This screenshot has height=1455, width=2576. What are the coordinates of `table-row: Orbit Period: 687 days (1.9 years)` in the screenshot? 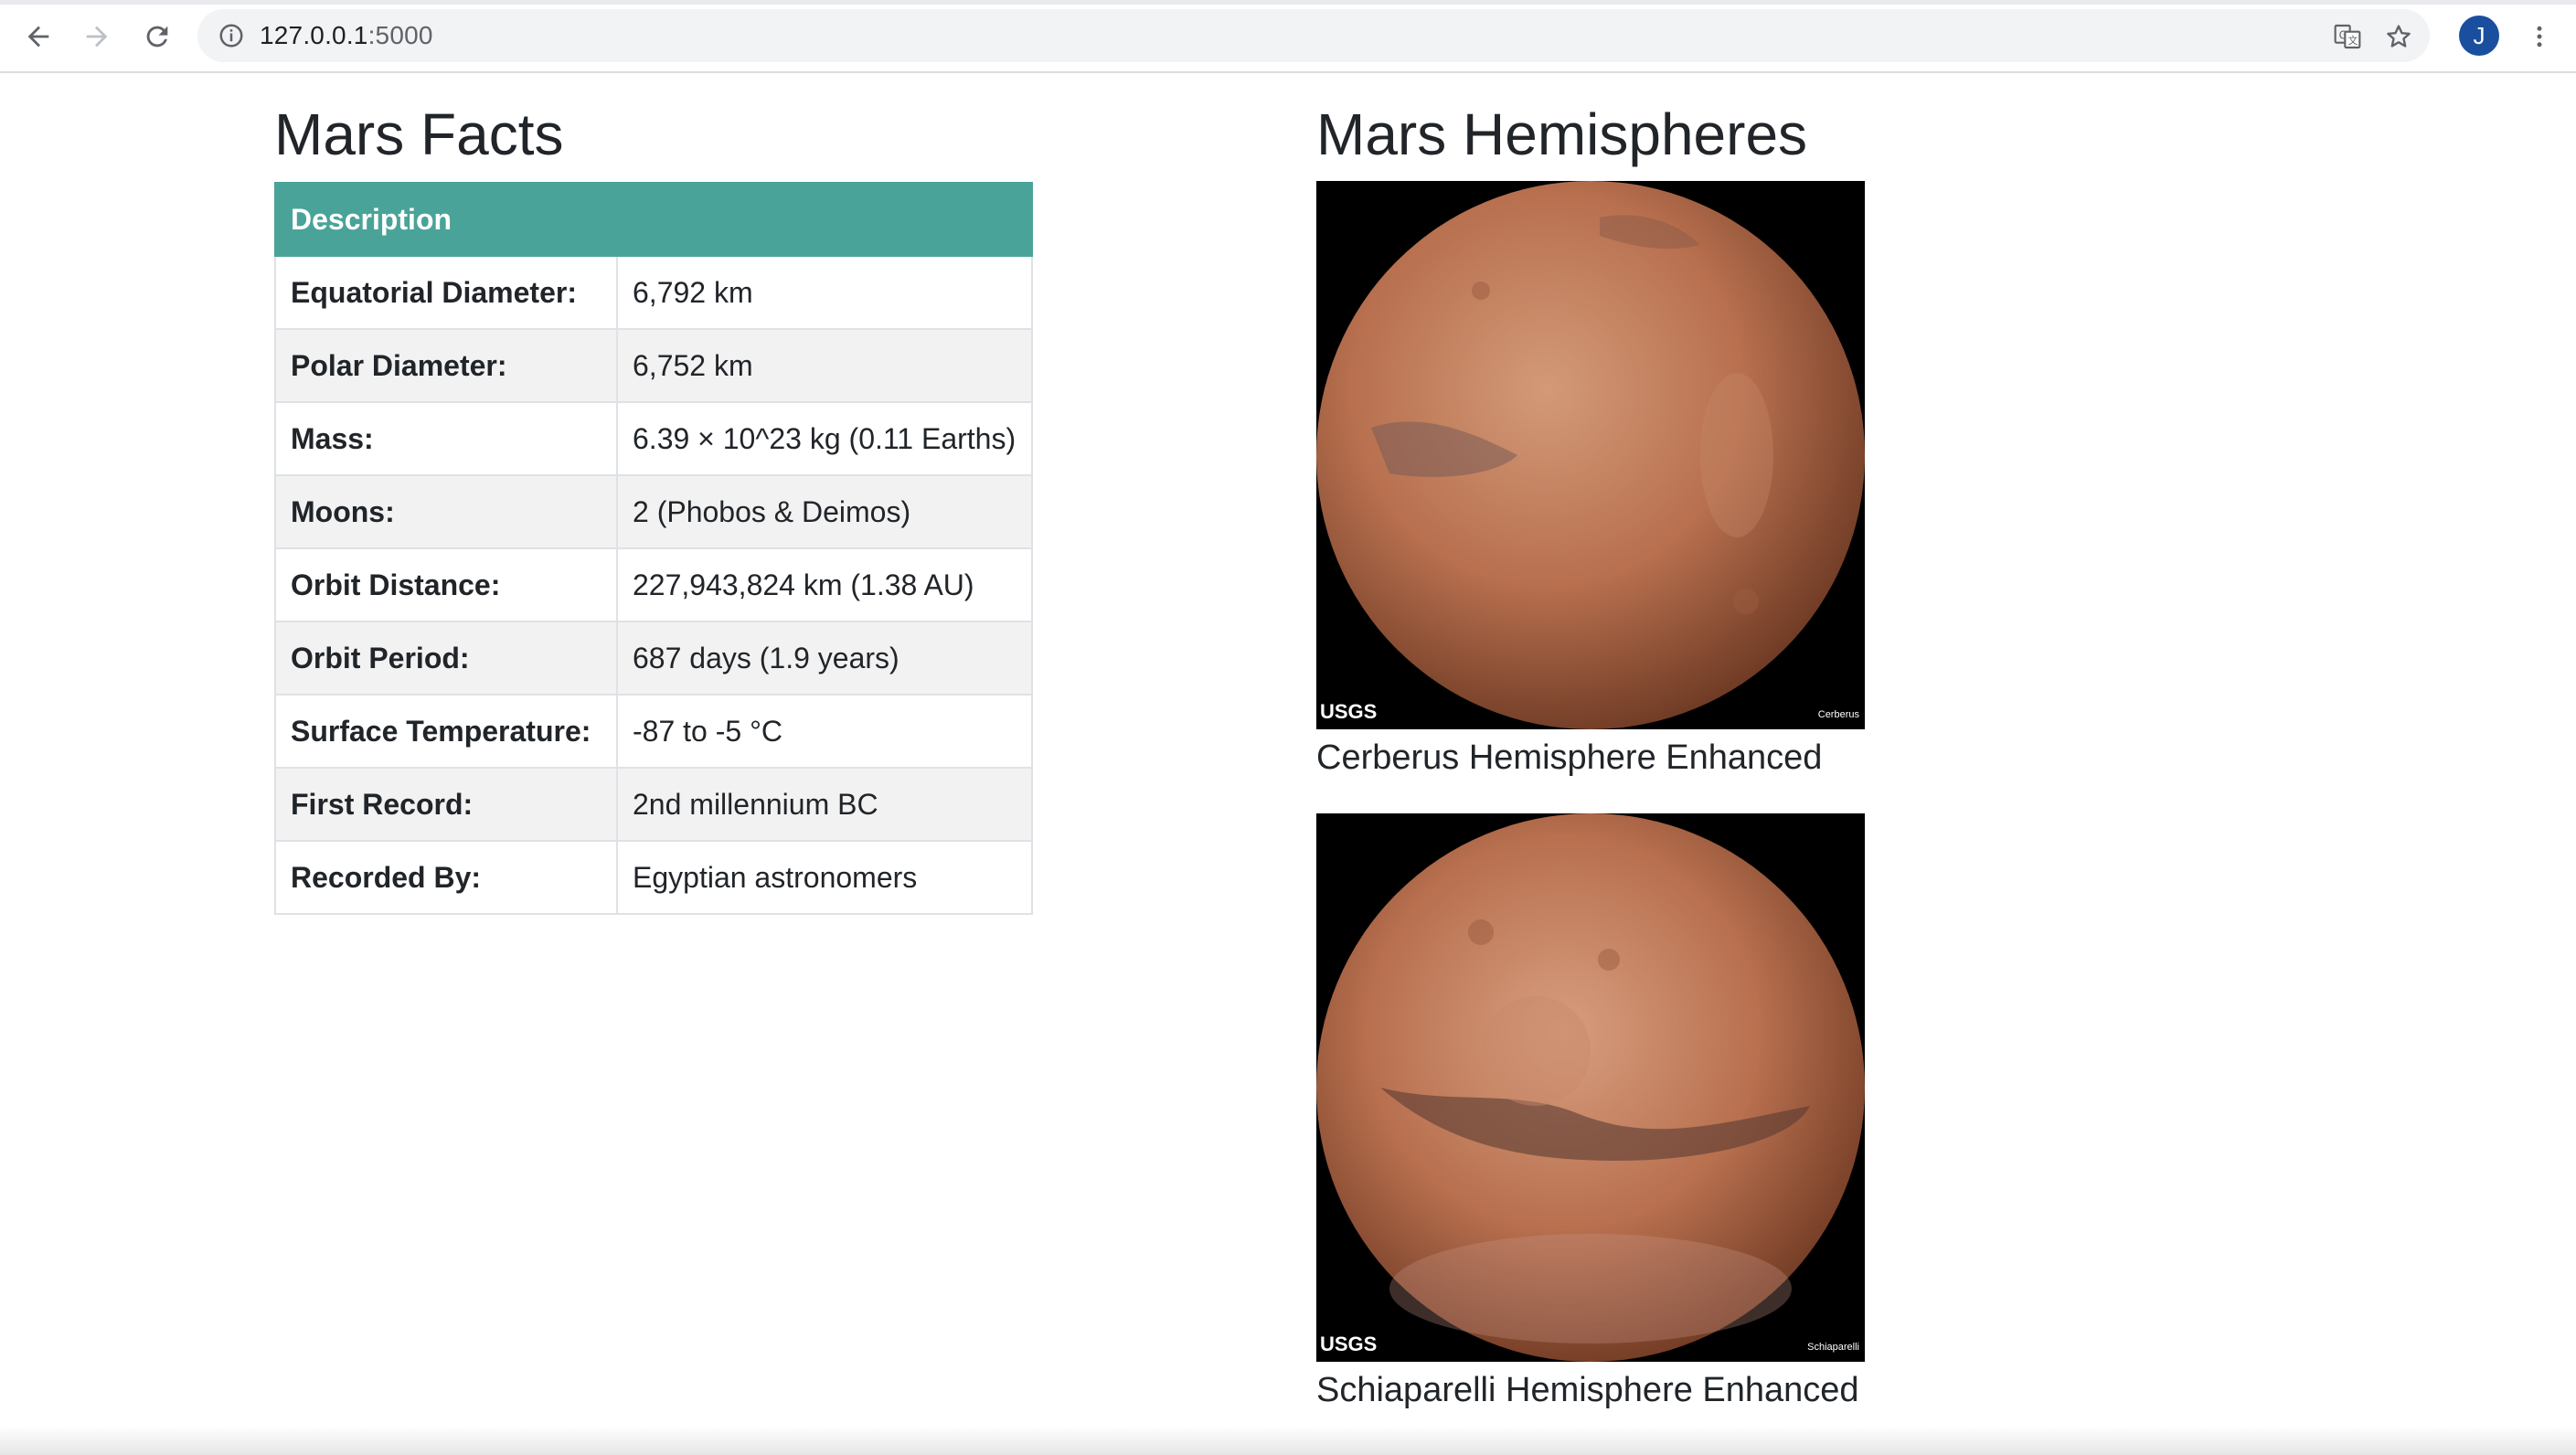 It's located at (653, 659).